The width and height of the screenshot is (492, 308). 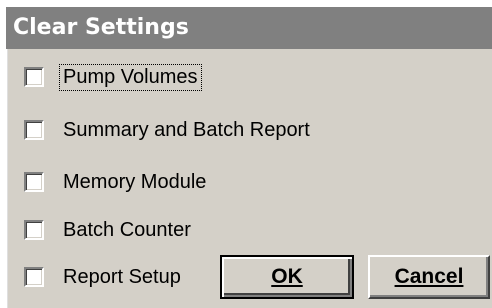 I want to click on option-batch-counter: Batch Counter, so click(x=109, y=230).